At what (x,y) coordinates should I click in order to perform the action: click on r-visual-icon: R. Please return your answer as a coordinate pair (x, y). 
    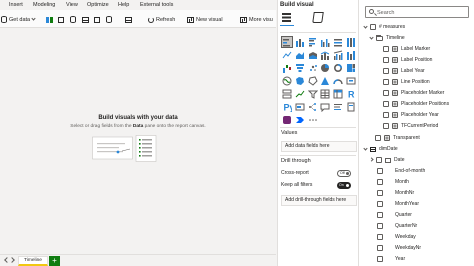
    Looking at the image, I should click on (351, 94).